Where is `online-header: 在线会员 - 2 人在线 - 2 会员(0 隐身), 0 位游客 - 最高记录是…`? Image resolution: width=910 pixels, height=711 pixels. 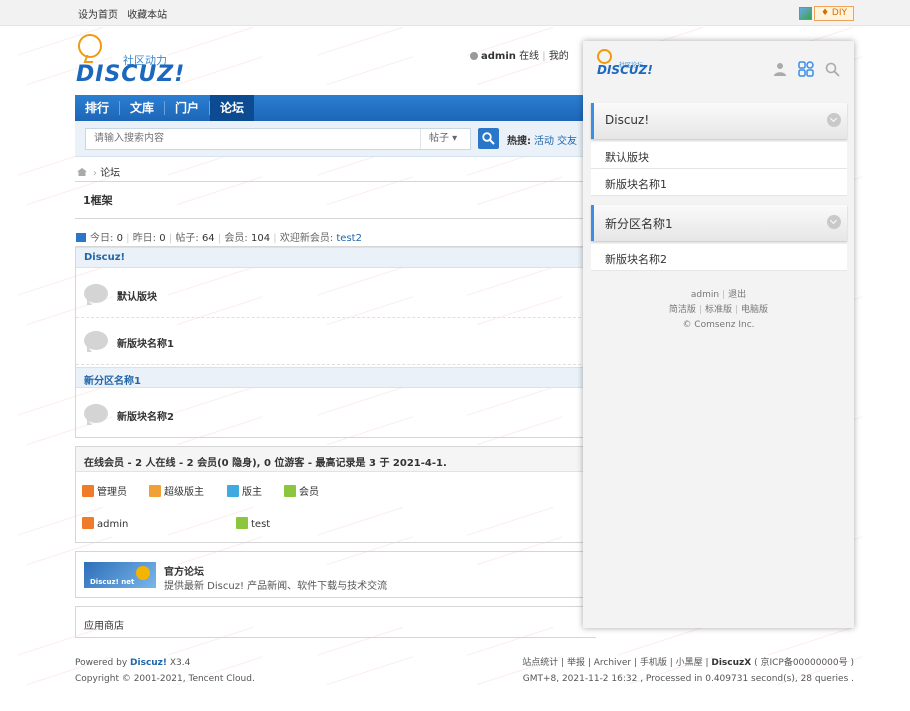
online-header: 在线会员 - 2 人在线 - 2 会员(0 隐身), 0 位游客 - 最高记录是… is located at coordinates (336, 459).